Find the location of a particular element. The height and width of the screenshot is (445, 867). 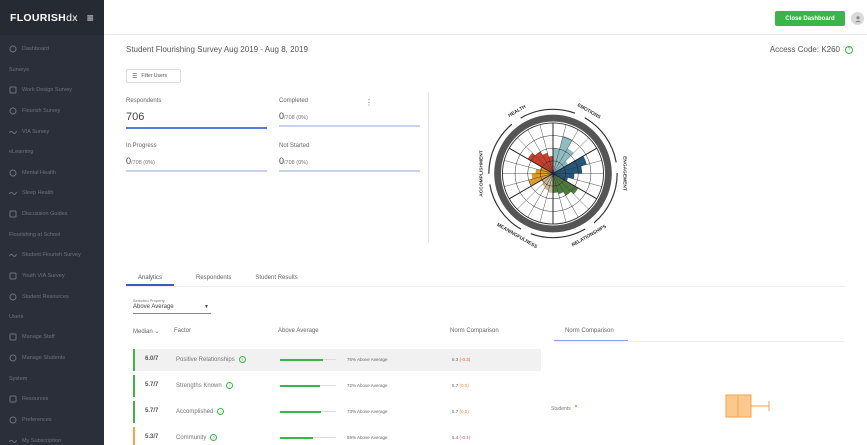

sidebar-item-label: Manage Staff is located at coordinates (38, 337).